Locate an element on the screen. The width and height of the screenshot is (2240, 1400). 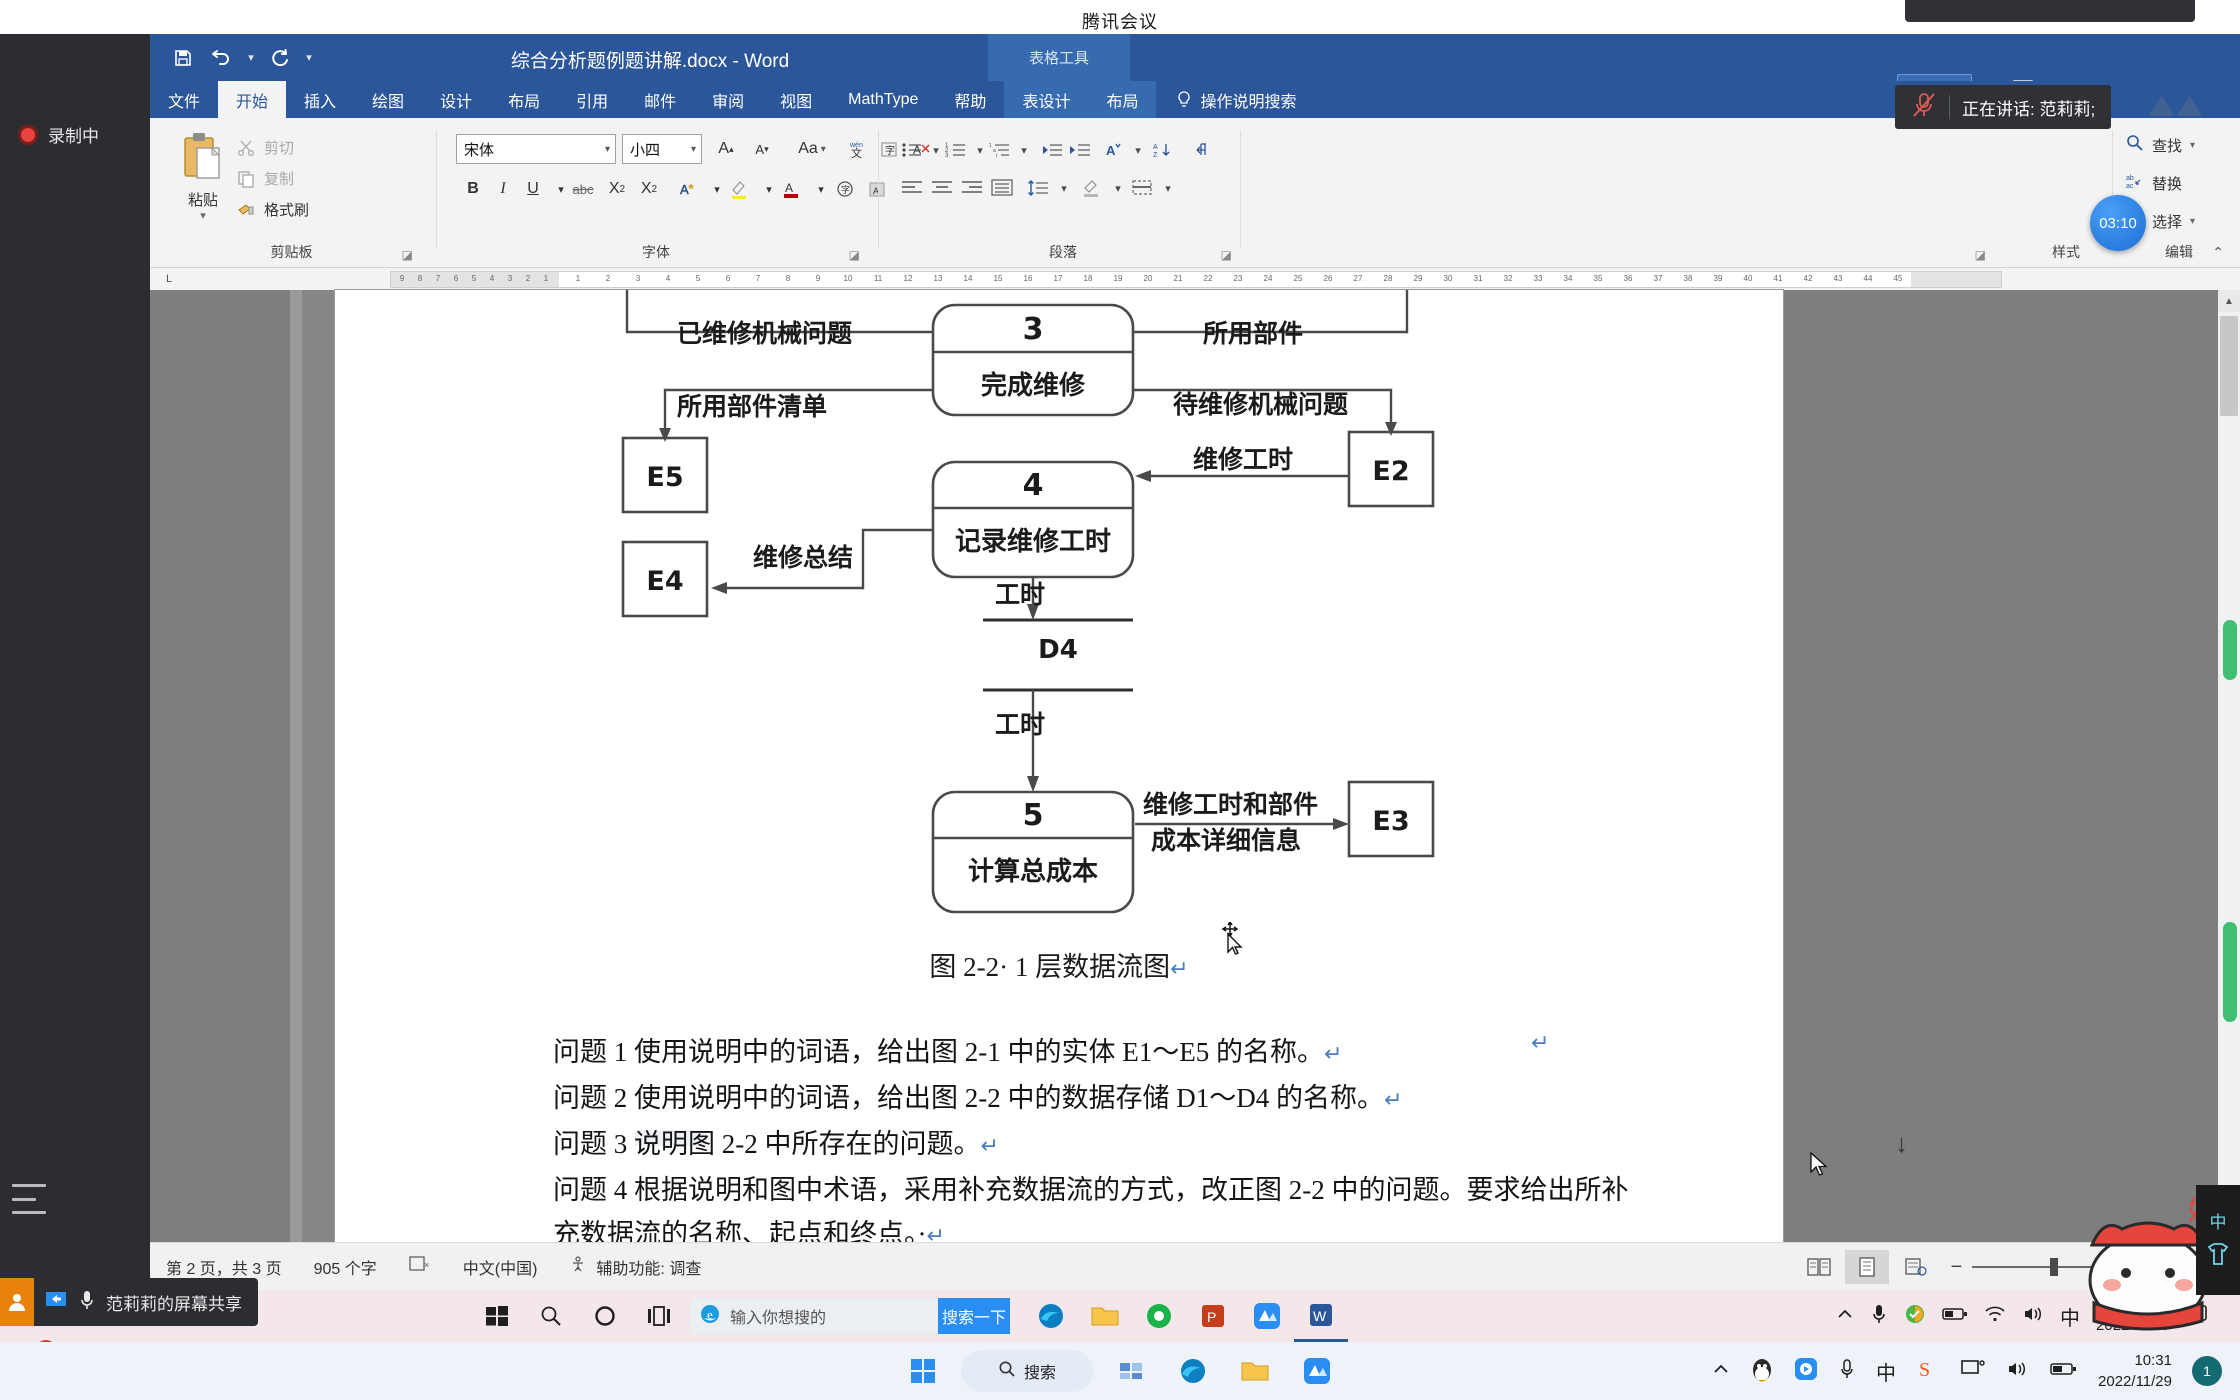
monitor-icon is located at coordinates (56, 1302).